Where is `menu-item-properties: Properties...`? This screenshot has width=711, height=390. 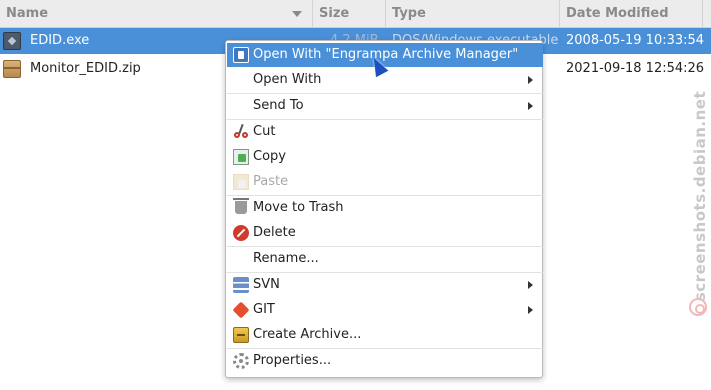
menu-item-properties: Properties... is located at coordinates (385, 361).